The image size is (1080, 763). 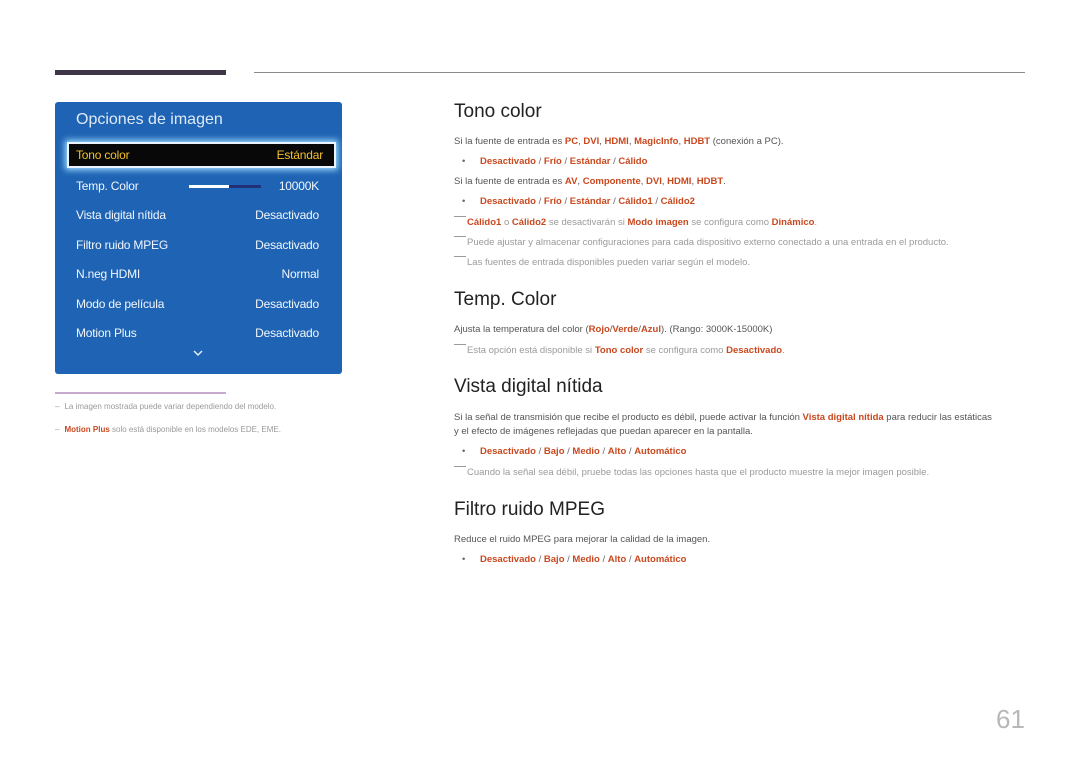 I want to click on header-rule, so click(x=639, y=72).